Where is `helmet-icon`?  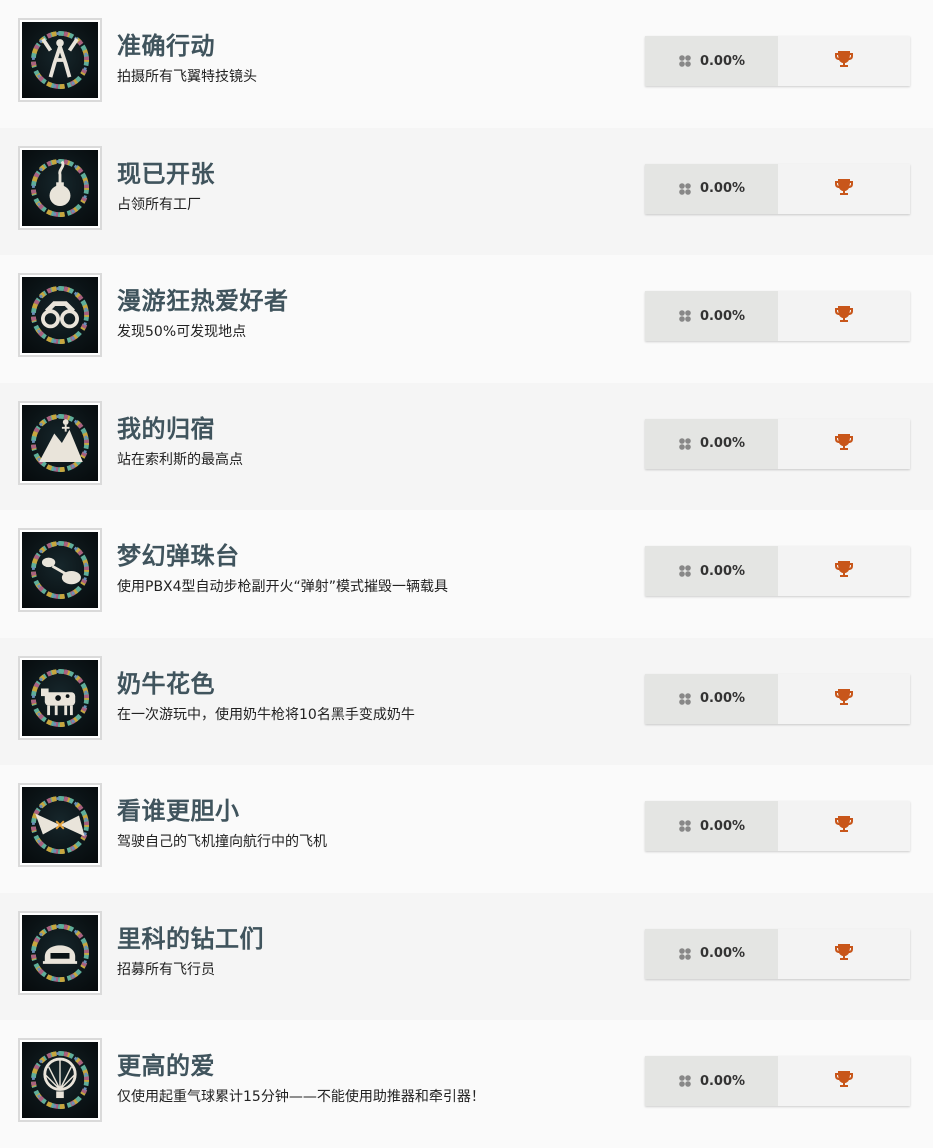
helmet-icon is located at coordinates (60, 952).